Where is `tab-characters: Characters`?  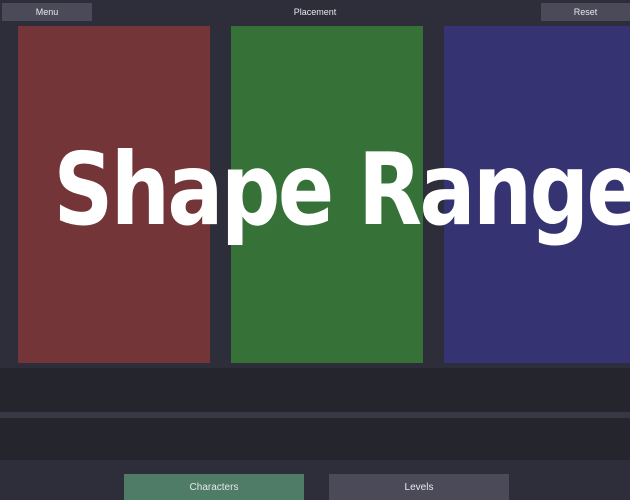 tab-characters: Characters is located at coordinates (214, 487).